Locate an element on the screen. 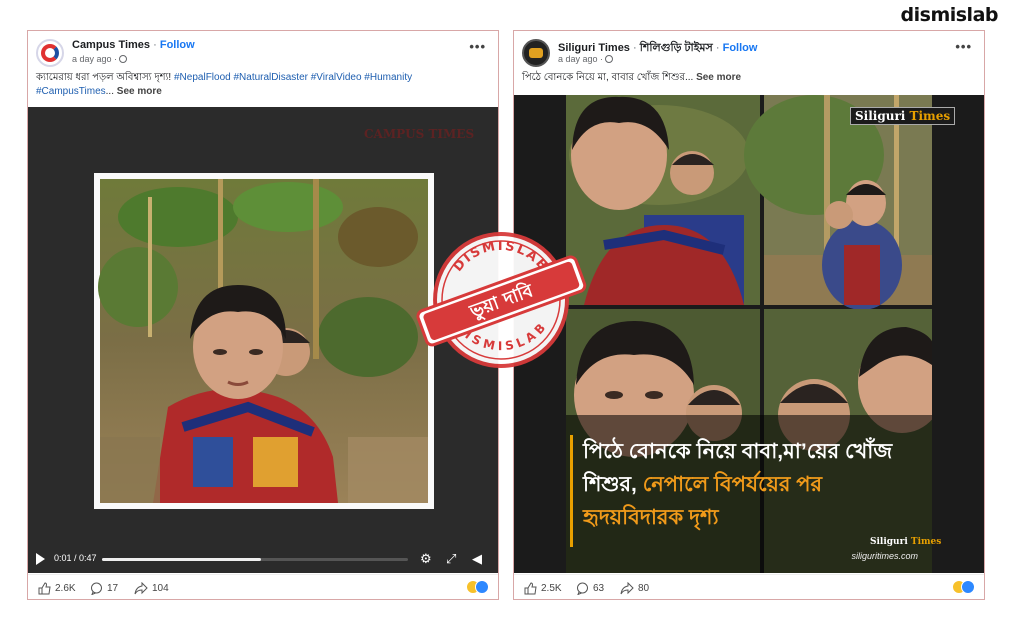 The image size is (1024, 635). volume-icon: ◀ is located at coordinates (477, 559).